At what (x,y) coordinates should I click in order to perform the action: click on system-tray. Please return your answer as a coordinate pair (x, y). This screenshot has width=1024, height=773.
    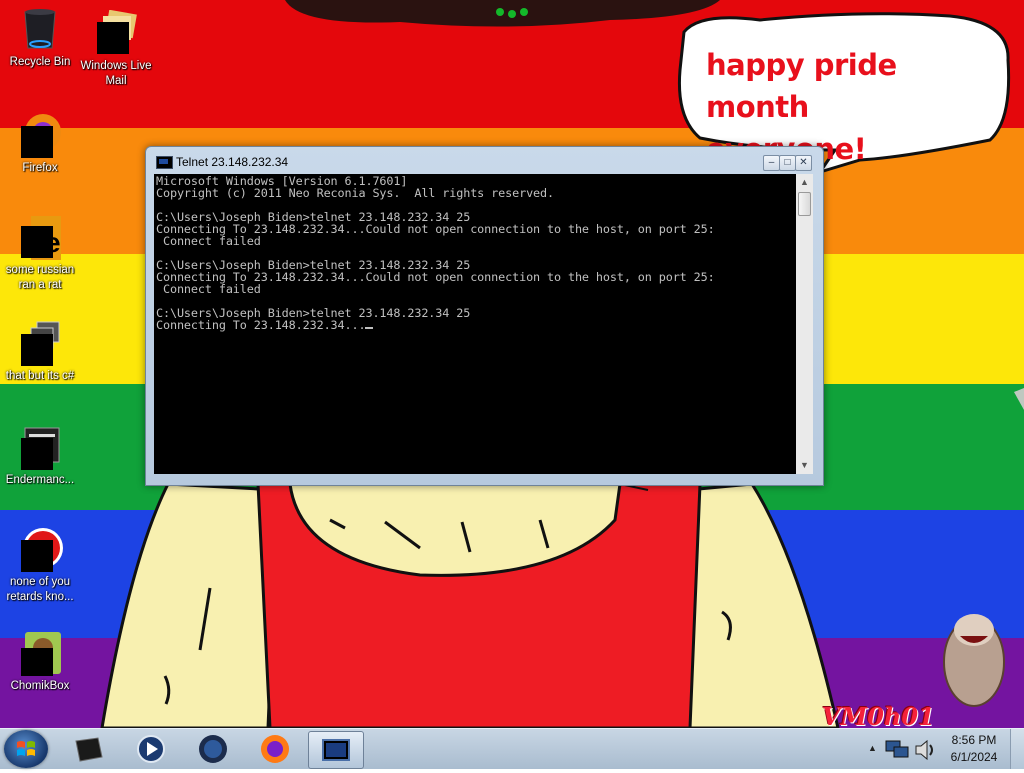
    Looking at the image, I should click on (903, 749).